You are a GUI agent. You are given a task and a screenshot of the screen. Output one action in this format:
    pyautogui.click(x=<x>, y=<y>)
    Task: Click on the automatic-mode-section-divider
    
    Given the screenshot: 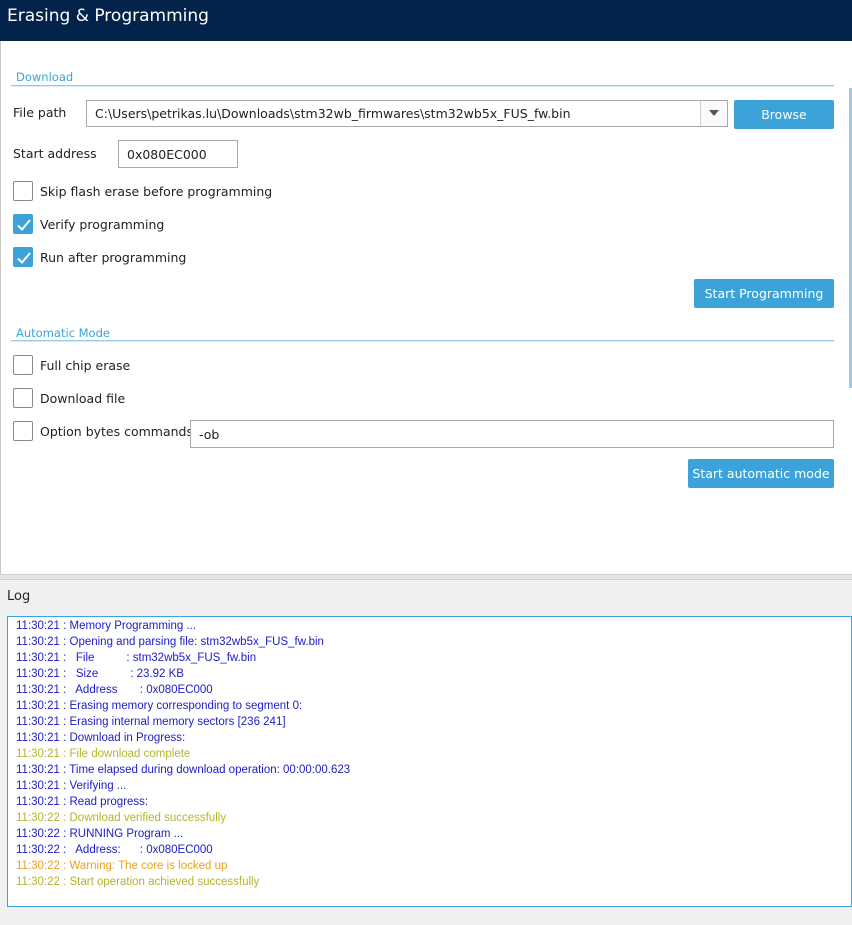 What is the action you would take?
    pyautogui.click(x=422, y=341)
    